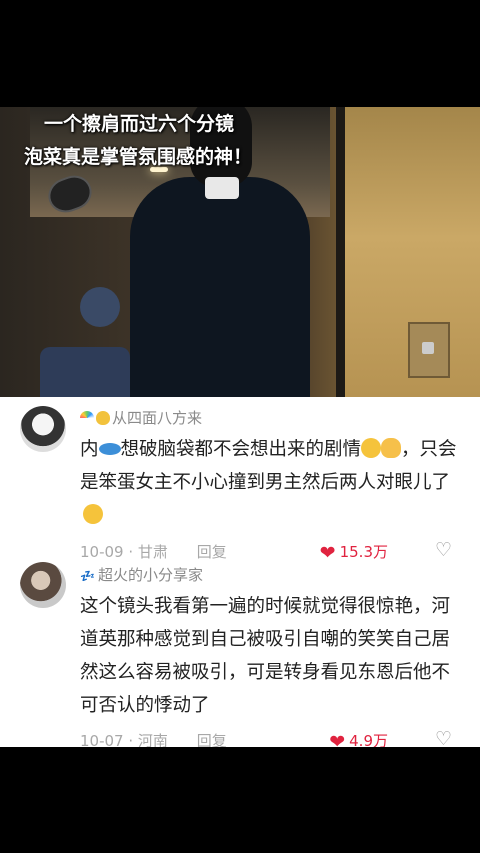 This screenshot has height=853, width=480. I want to click on video-caption-line1: 一个擦肩而过六个分镜, so click(139, 124).